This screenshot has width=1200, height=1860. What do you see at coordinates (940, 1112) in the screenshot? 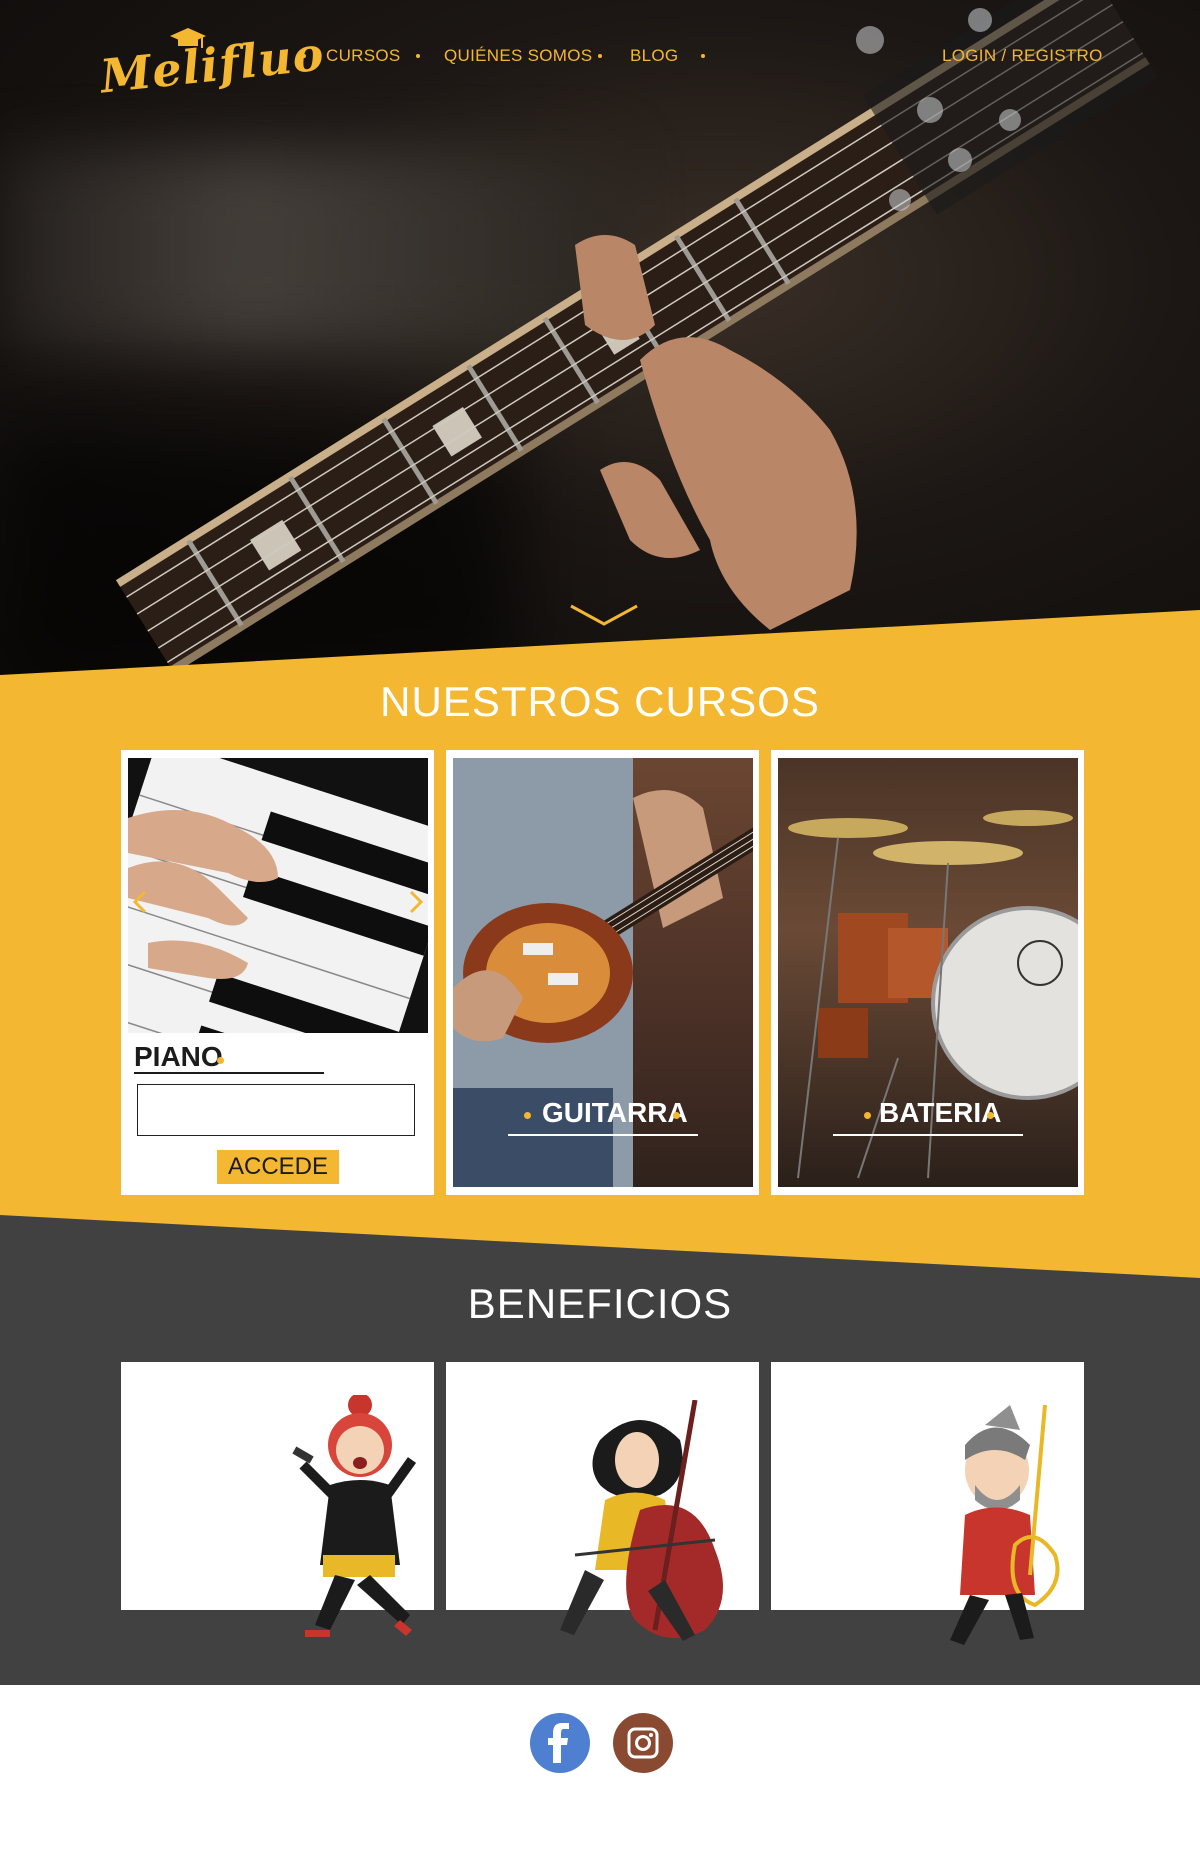
I see `bateria-label: BATERIA` at bounding box center [940, 1112].